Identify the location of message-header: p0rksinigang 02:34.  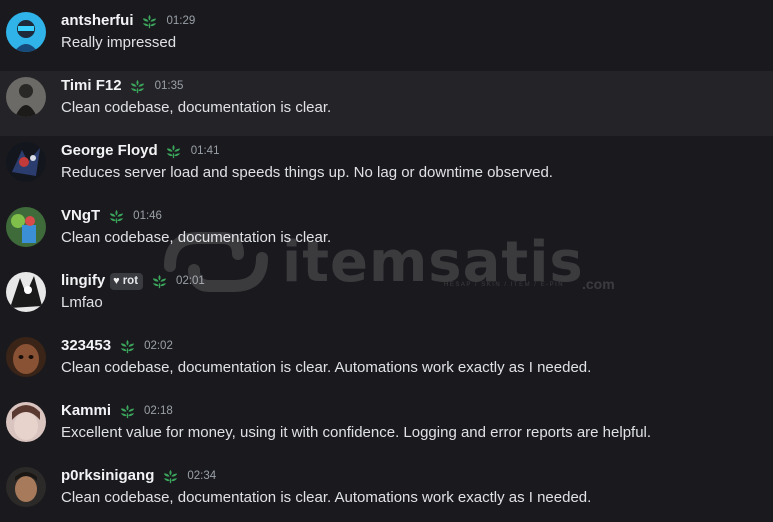
(138, 476).